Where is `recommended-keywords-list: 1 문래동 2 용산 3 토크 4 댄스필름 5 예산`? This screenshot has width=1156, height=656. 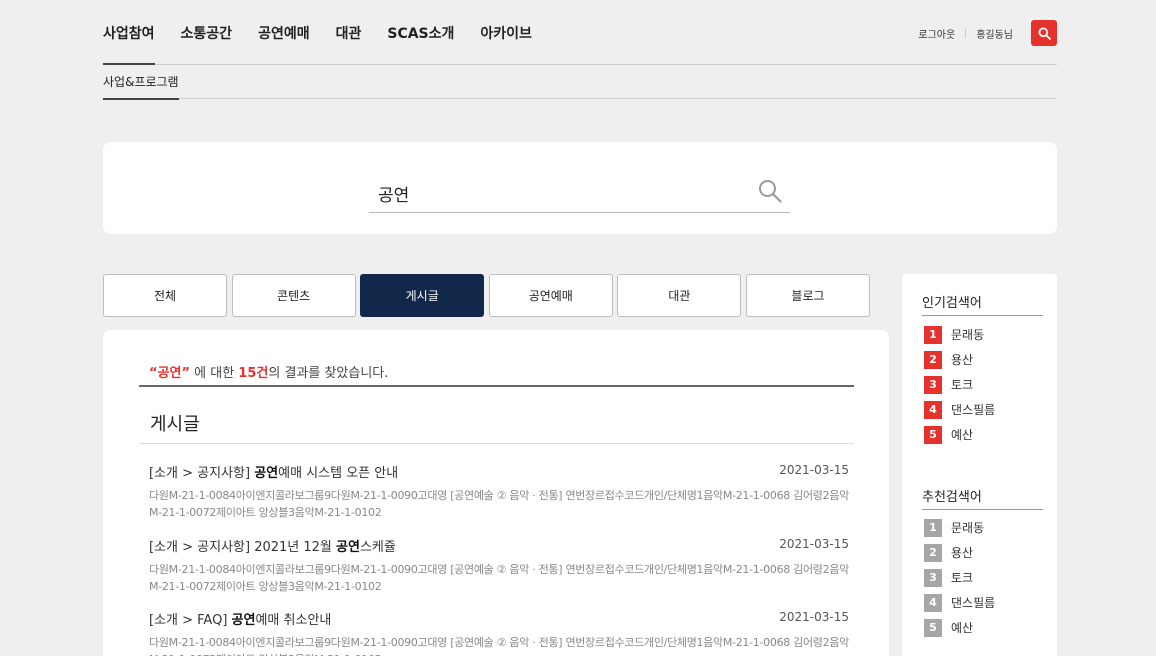 recommended-keywords-list: 1 문래동 2 용산 3 토크 4 댄스필름 5 예산 is located at coordinates (959, 577).